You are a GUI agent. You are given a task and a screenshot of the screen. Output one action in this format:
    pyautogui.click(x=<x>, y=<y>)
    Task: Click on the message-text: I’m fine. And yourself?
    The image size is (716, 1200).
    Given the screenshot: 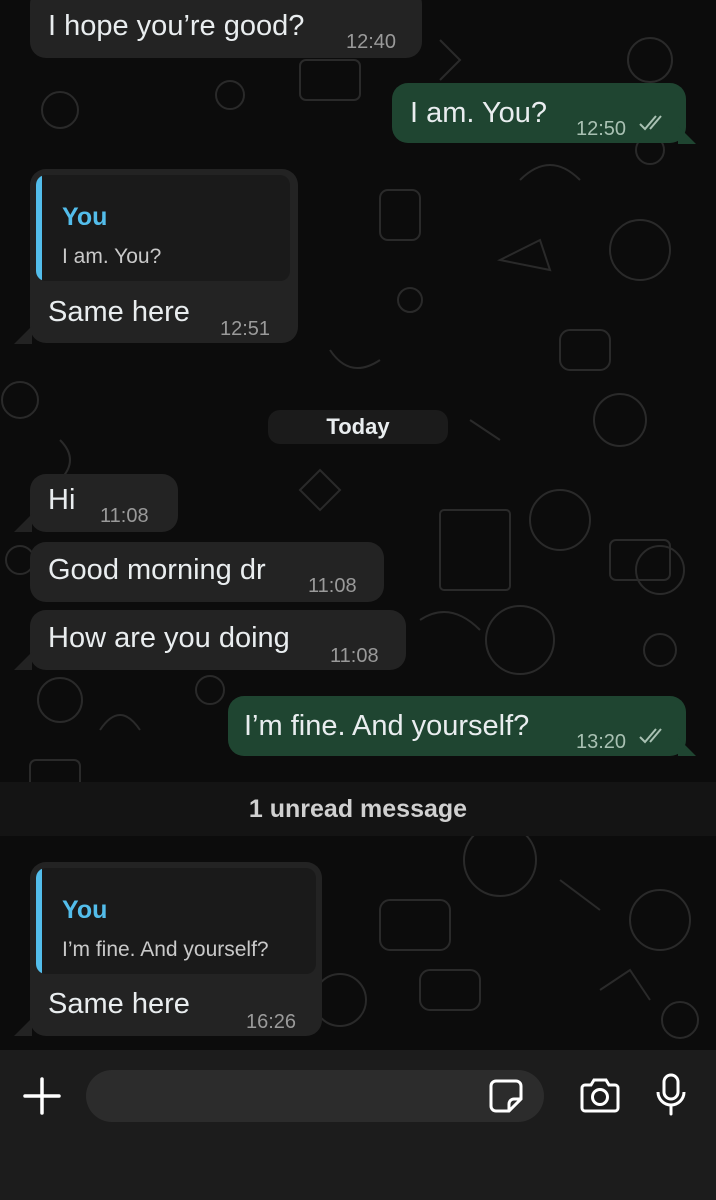 What is the action you would take?
    pyautogui.click(x=387, y=726)
    